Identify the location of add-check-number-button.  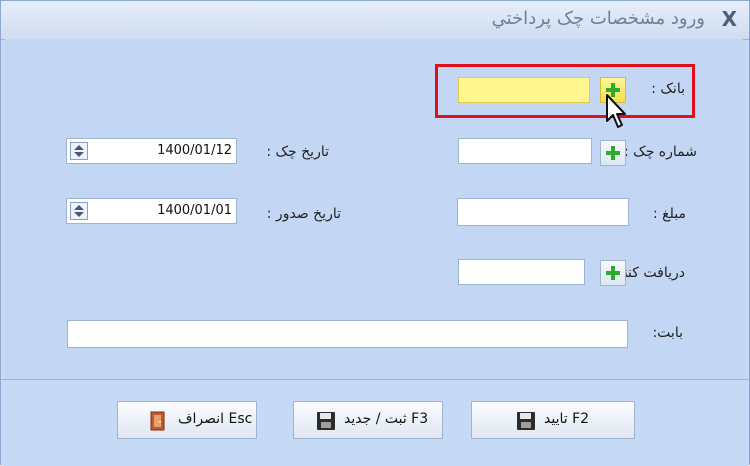
(613, 153).